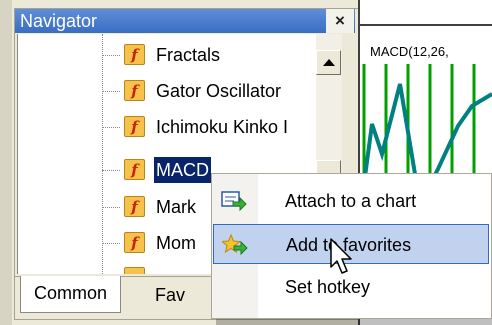 This screenshot has height=325, width=492. I want to click on scroll-up-button, so click(328, 62).